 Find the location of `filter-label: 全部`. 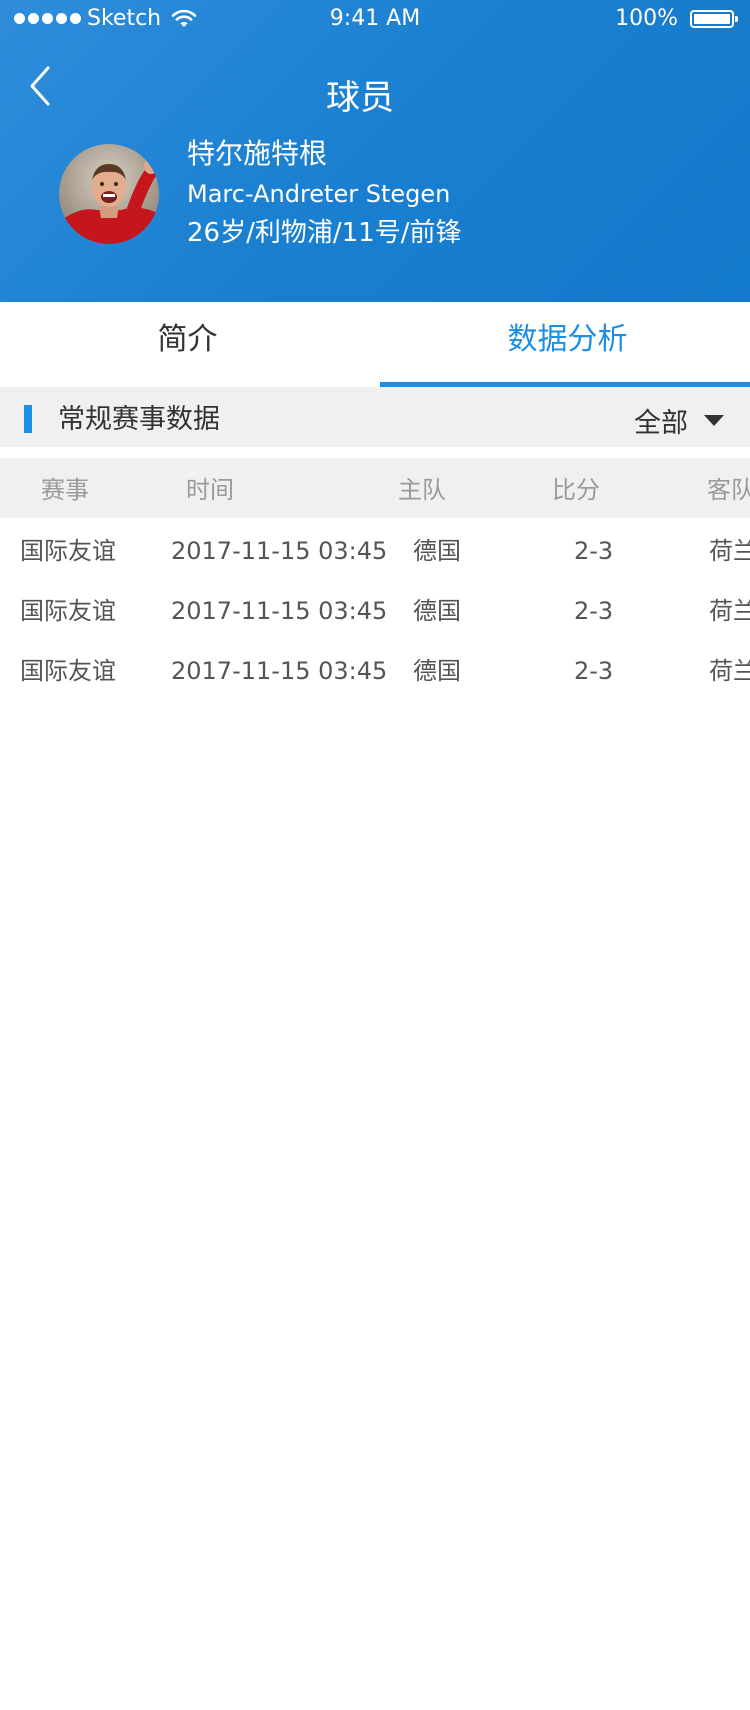

filter-label: 全部 is located at coordinates (661, 423).